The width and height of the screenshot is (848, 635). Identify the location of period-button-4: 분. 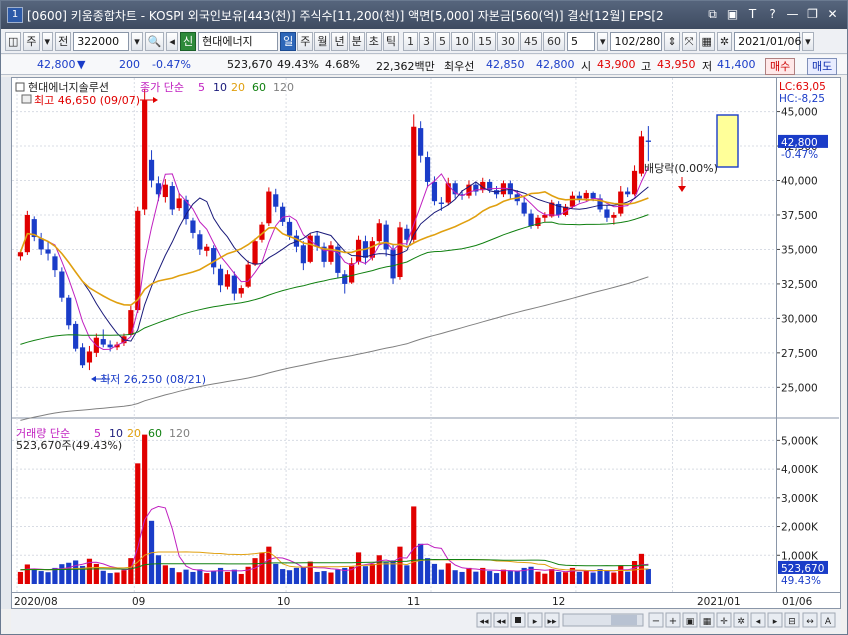
(356, 41).